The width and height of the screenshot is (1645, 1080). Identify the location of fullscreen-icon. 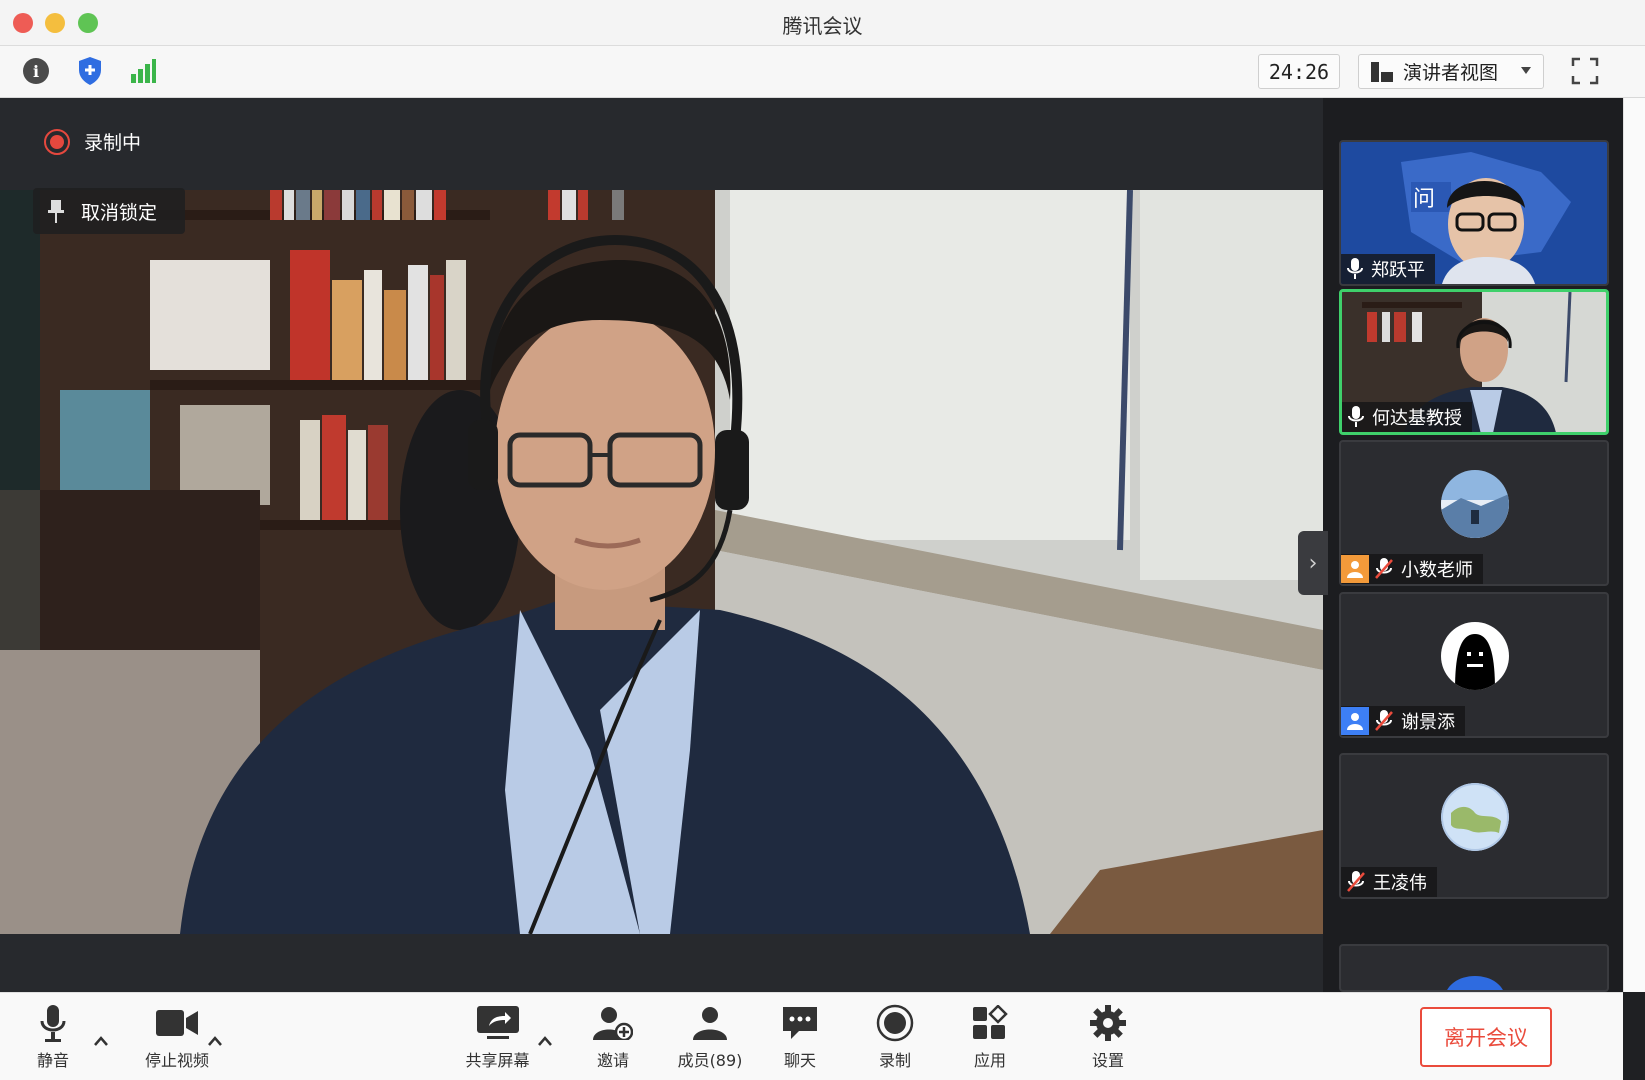
(1585, 71).